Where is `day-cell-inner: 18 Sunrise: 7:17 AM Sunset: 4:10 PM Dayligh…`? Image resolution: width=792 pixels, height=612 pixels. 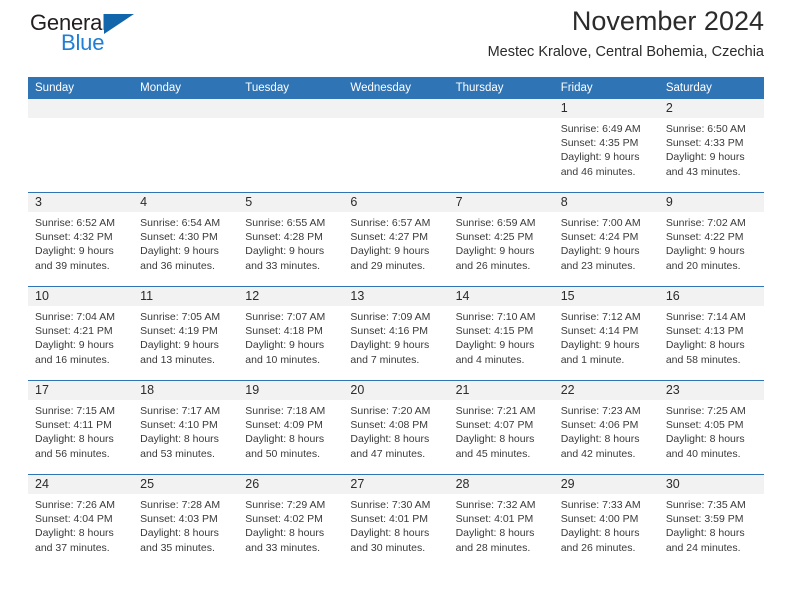
day-cell-inner: 18 Sunrise: 7:17 AM Sunset: 4:10 PM Dayligh… is located at coordinates (186, 427).